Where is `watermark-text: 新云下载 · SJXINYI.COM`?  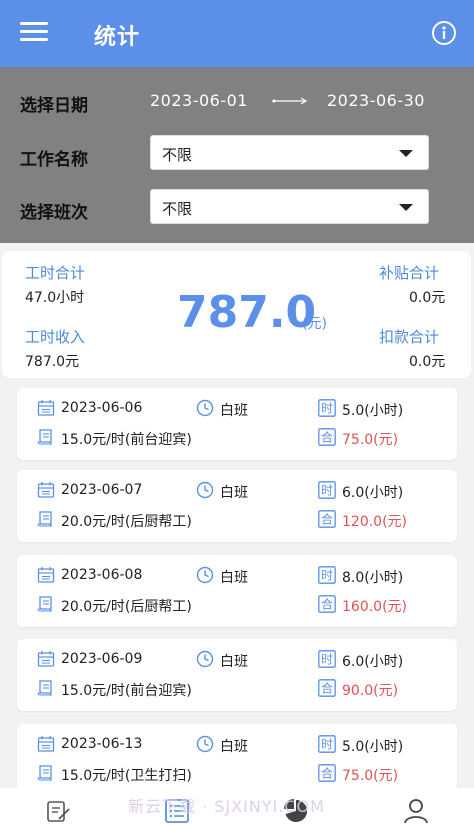
watermark-text: 新云下载 · SJXINYI.COM is located at coordinates (226, 806).